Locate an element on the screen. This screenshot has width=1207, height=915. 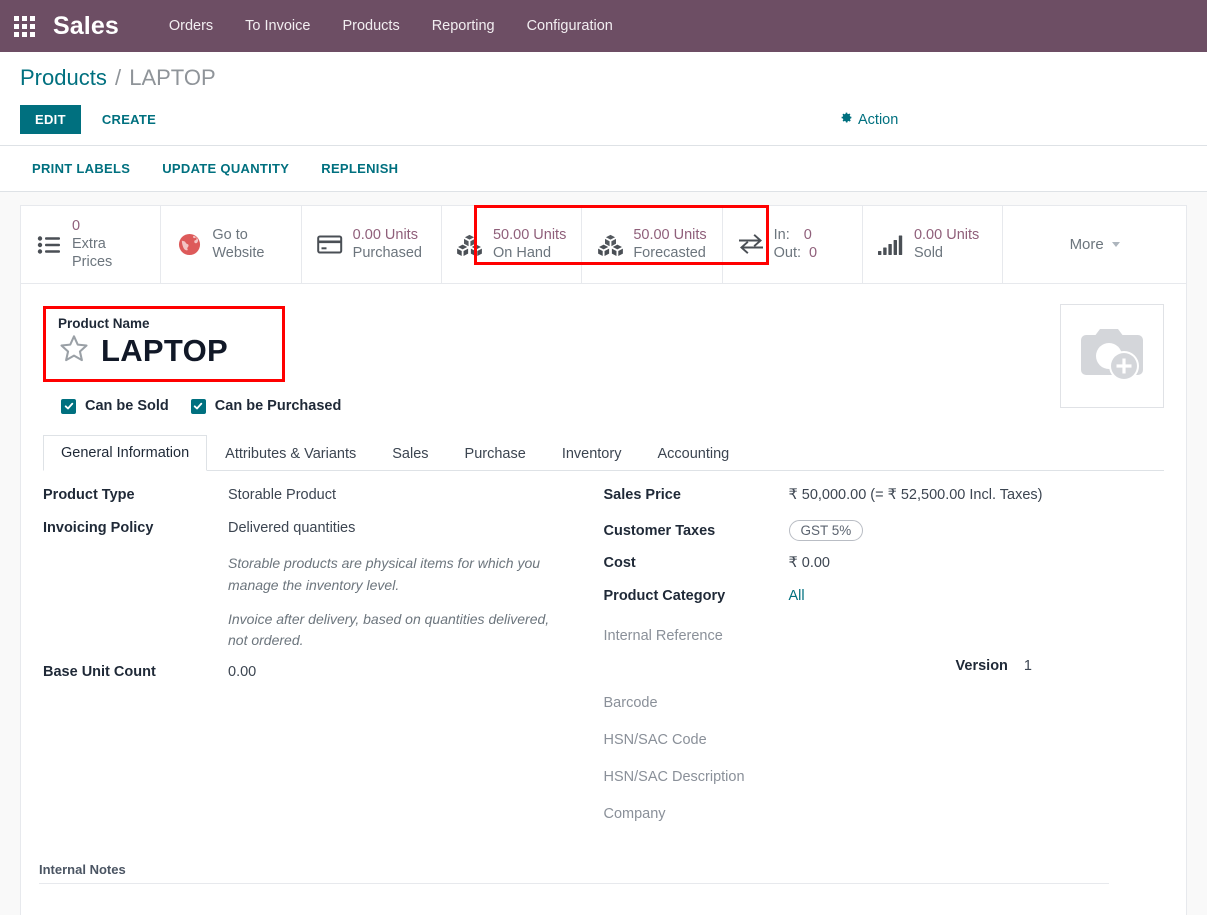
stat-value-on-hand: 50.00 Units is located at coordinates (529, 235).